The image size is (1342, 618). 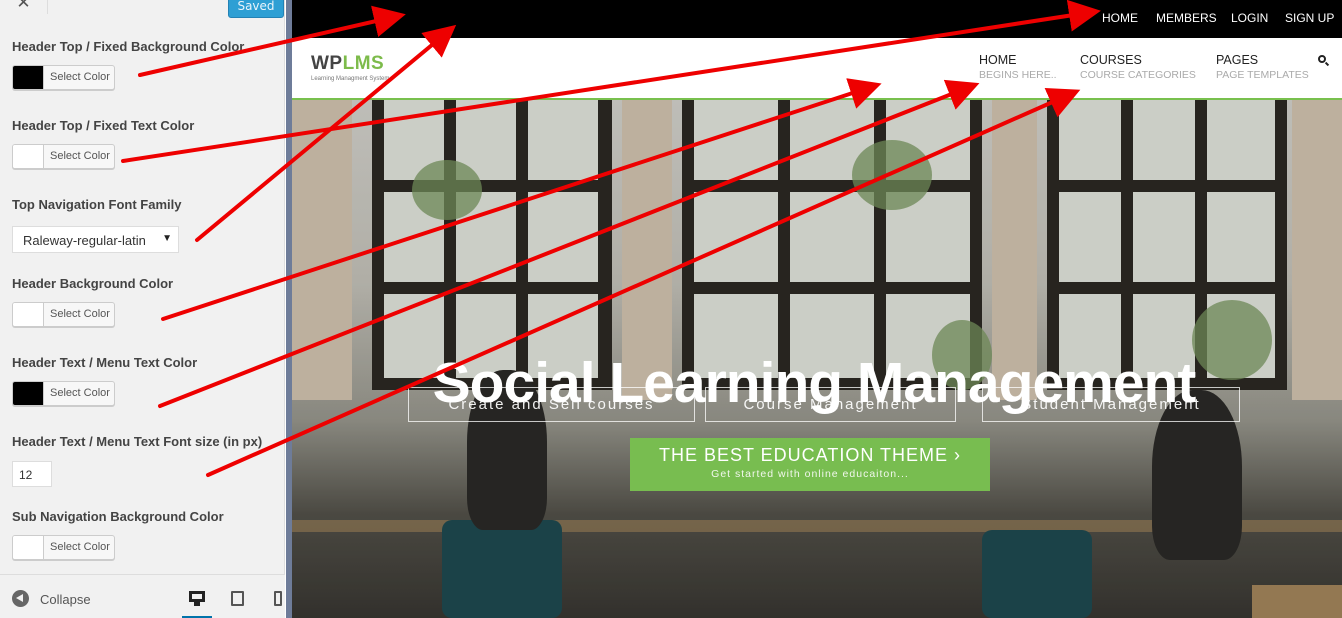 I want to click on control-label-header-top-text: Header Top / Fixed Text Color, so click(x=103, y=125).